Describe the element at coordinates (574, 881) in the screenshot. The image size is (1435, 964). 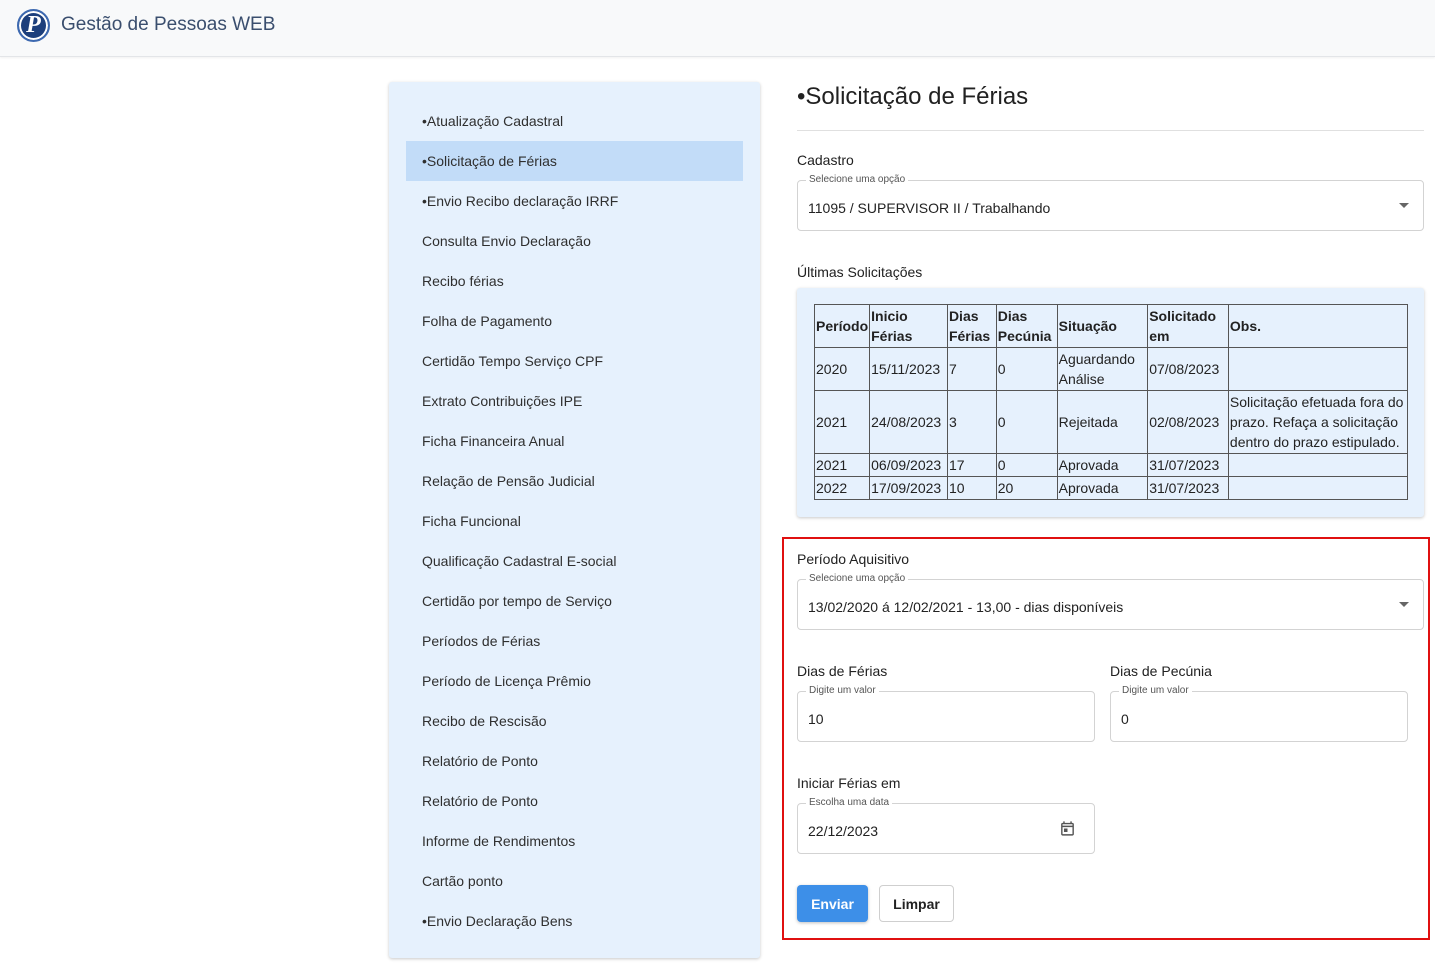
I see `sidebar-item-cartao-ponto: Cartão ponto` at that location.